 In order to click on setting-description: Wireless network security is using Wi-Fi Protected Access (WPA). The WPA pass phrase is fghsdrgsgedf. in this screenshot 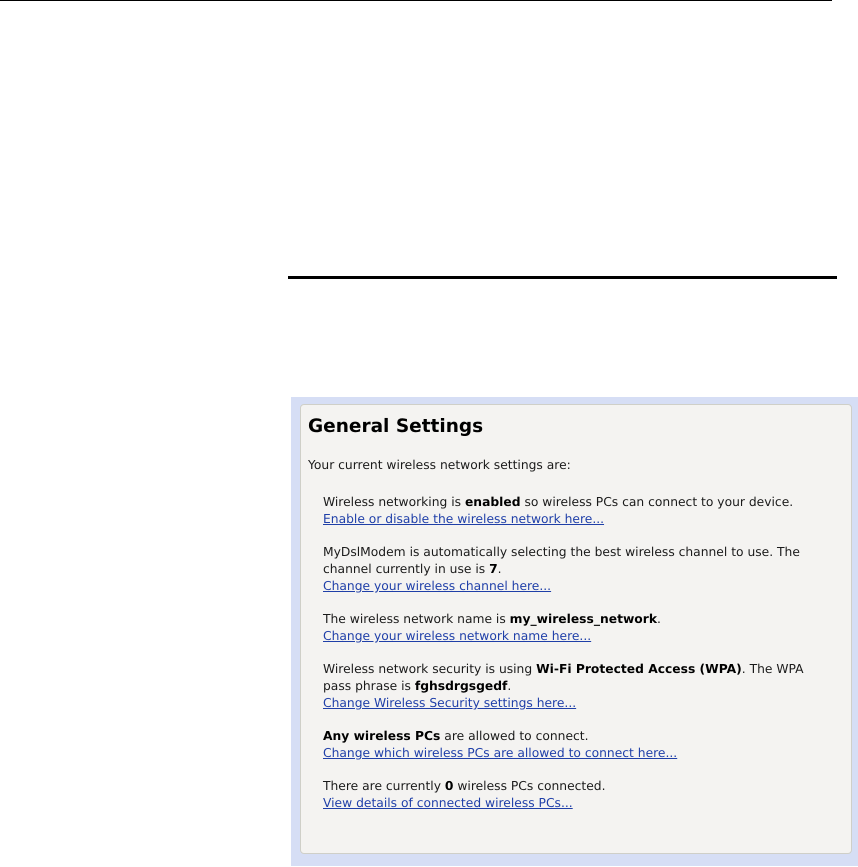, I will do `click(564, 678)`.